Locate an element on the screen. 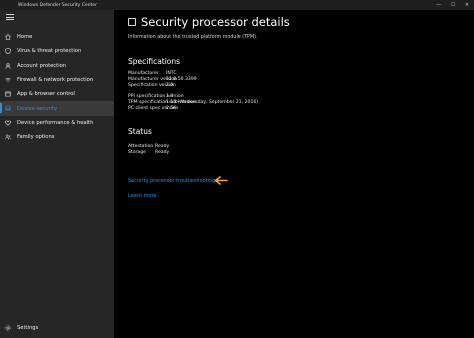 This screenshot has width=474, height=338. sidebar-item-device-performance-health: Device performance & health is located at coordinates (57, 123).